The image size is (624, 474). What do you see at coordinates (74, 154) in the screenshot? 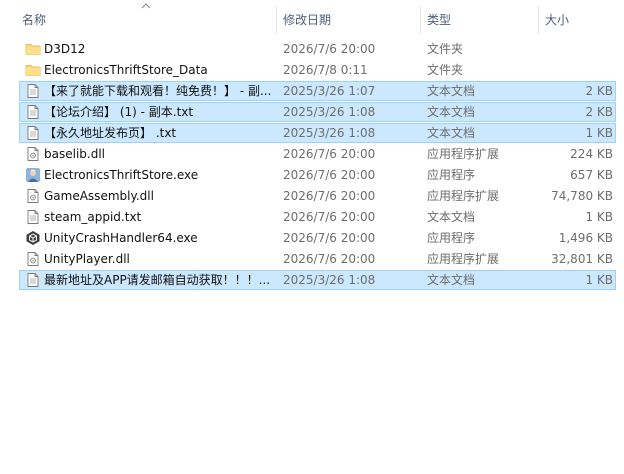
I see `file-name: baselib.dll` at bounding box center [74, 154].